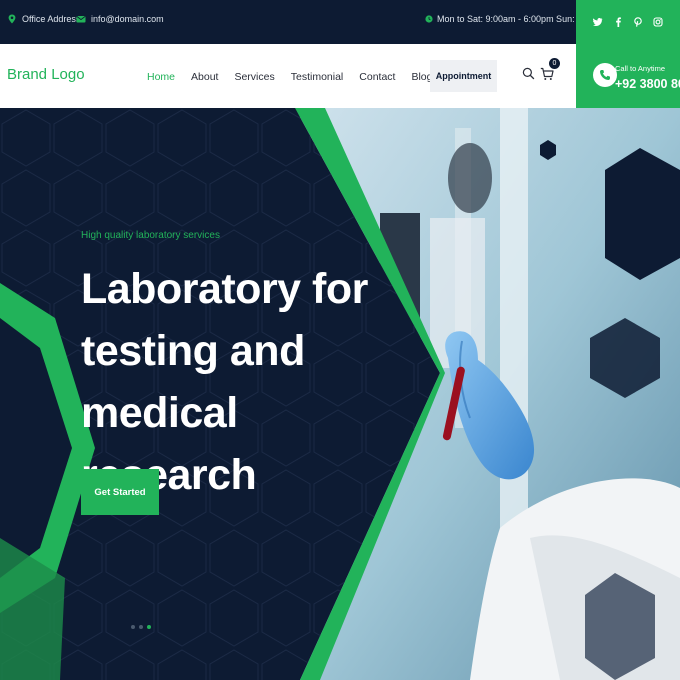  Describe the element at coordinates (127, 19) in the screenshot. I see `email-text: info@domain.com` at that location.